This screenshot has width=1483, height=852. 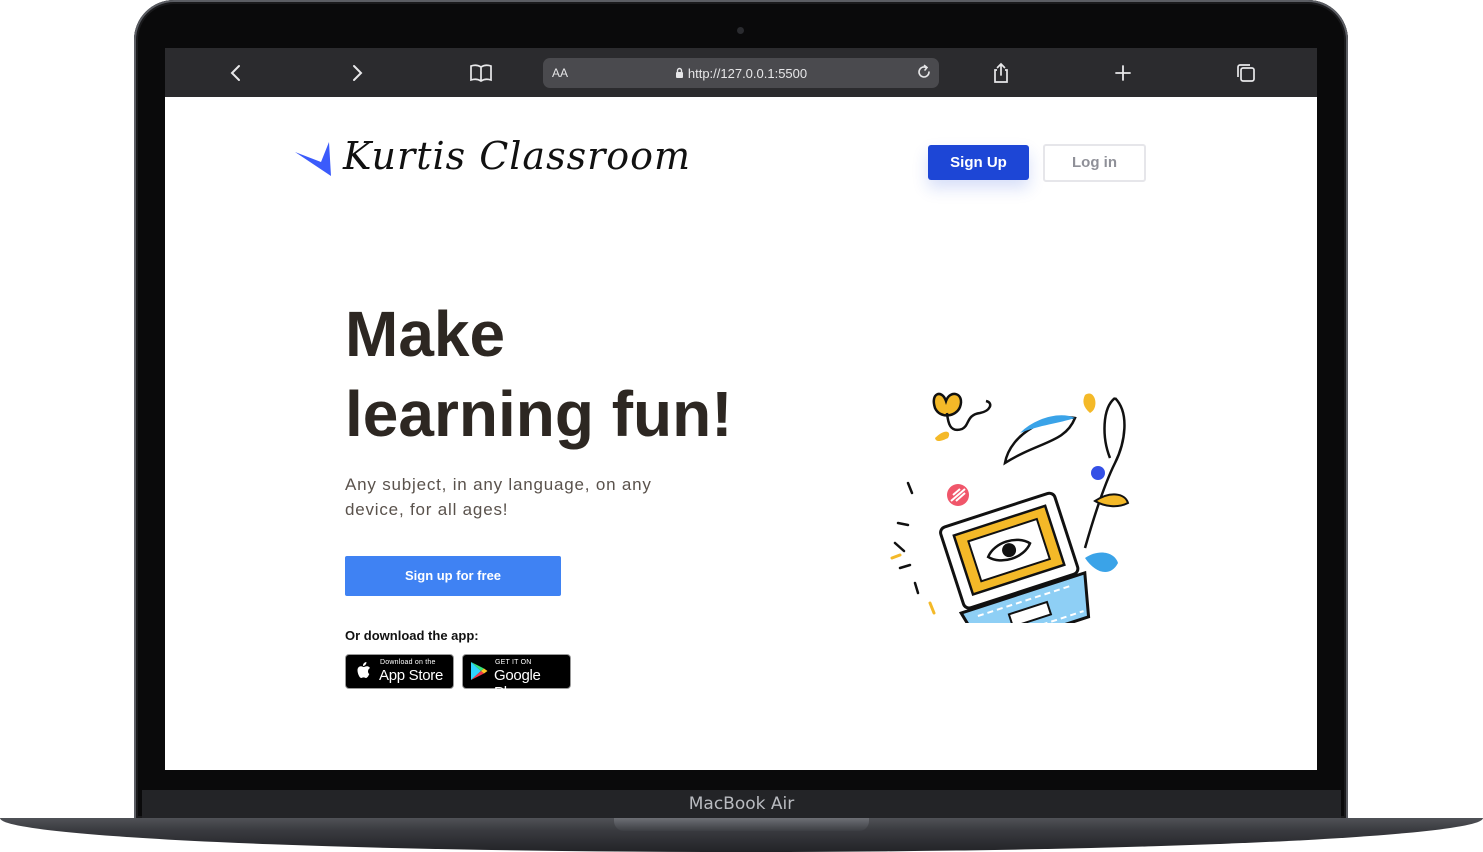 What do you see at coordinates (539, 414) in the screenshot?
I see `hero-title-line2: learning fun!` at bounding box center [539, 414].